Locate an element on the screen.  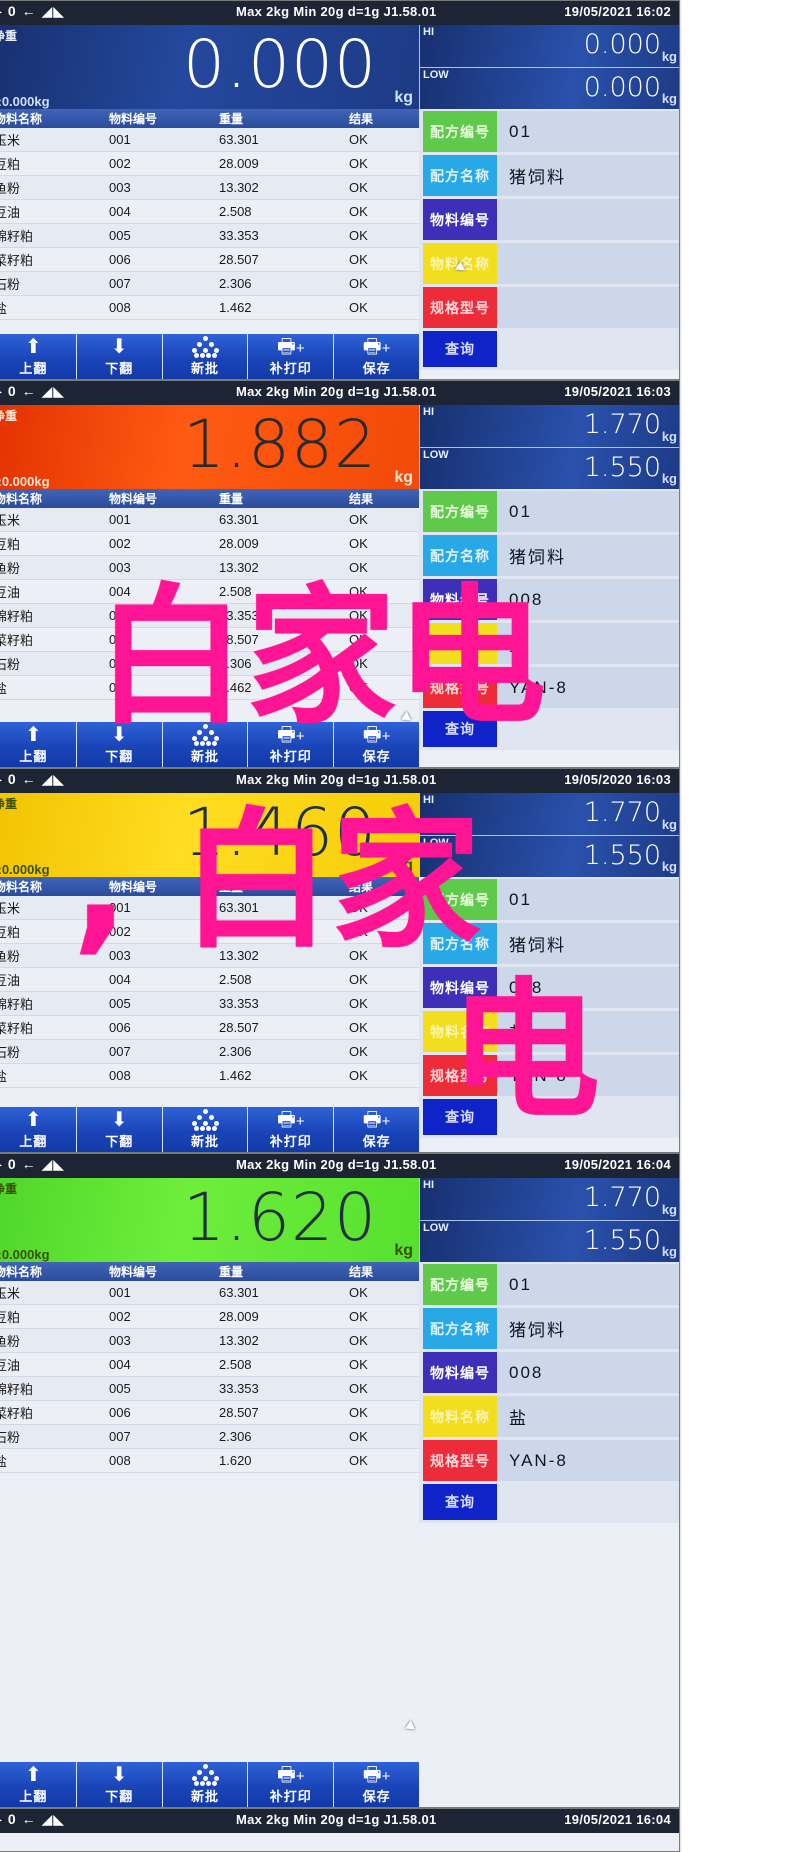
table-row: 菜籽粕 006 28.507 OK is located at coordinates (209, 1413).